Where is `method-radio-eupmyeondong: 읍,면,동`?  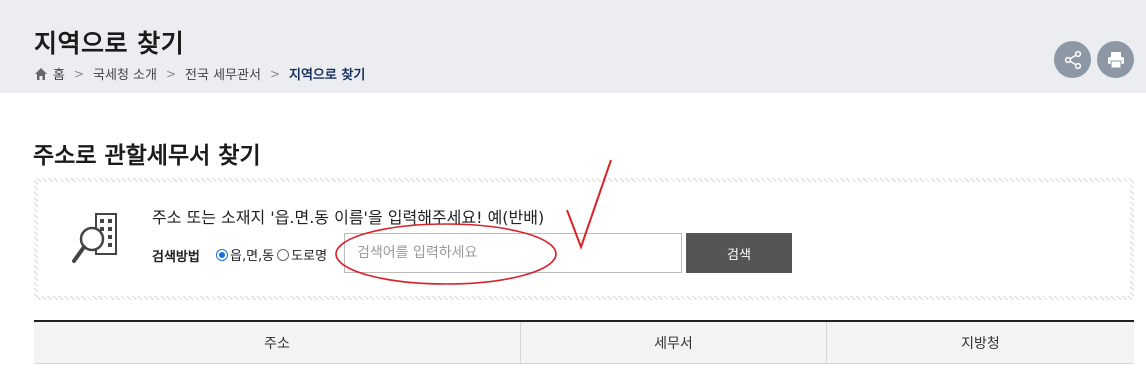
method-radio-eupmyeondong: 읍,면,동 is located at coordinates (245, 254).